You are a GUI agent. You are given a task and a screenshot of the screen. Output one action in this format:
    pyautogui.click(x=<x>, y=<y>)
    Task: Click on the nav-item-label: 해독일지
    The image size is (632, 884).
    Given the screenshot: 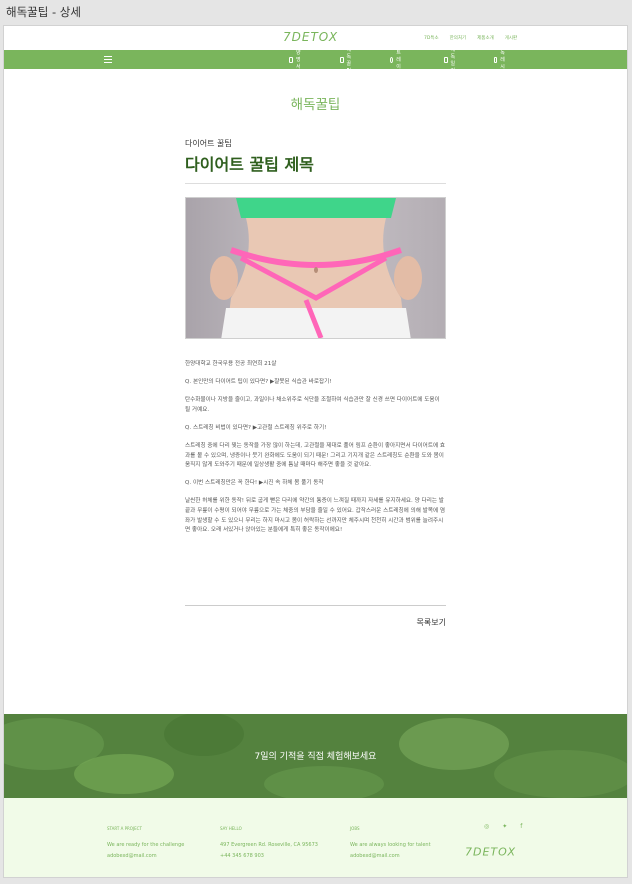 What is the action you would take?
    pyautogui.click(x=453, y=60)
    